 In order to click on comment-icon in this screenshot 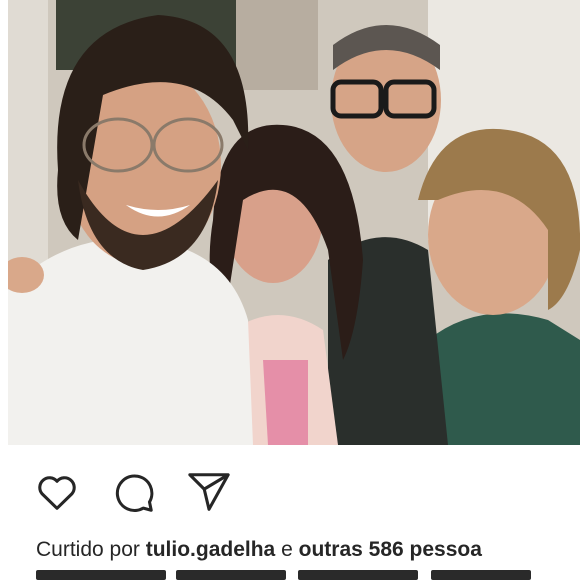, I will do `click(134, 493)`.